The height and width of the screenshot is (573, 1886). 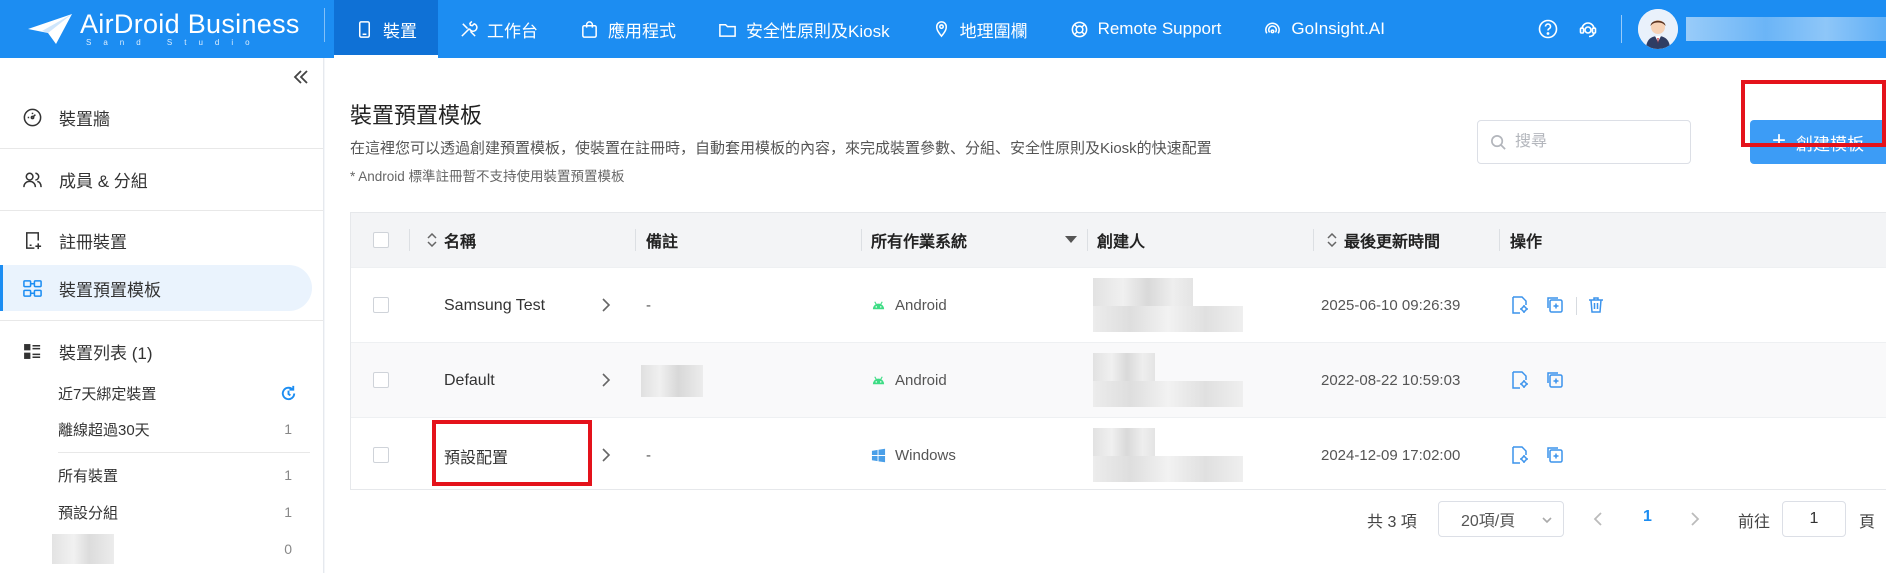 I want to click on sub-item-label: 預設分組, so click(x=88, y=513).